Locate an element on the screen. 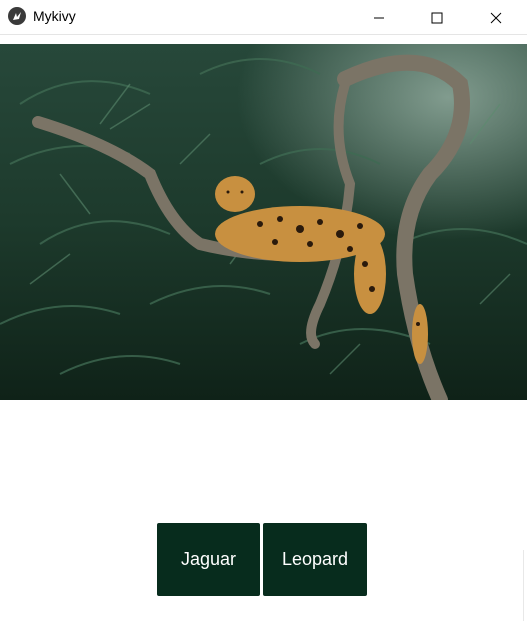 The image size is (527, 621). close-button is located at coordinates (496, 17).